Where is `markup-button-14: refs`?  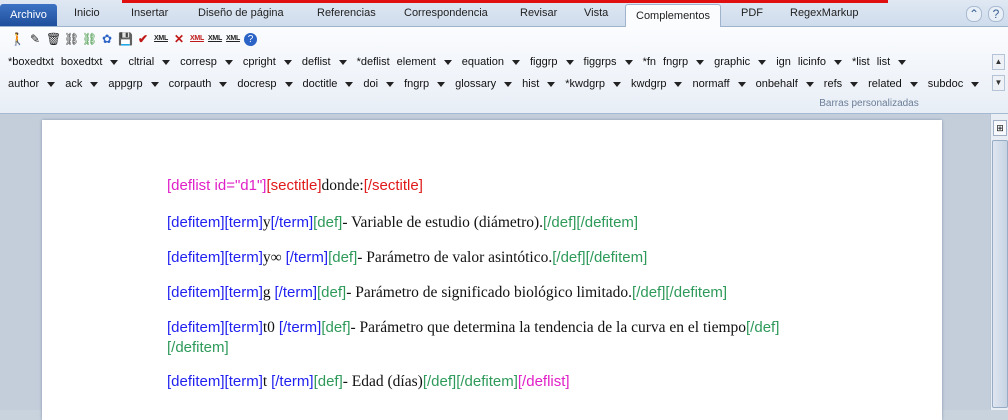
markup-button-14: refs is located at coordinates (833, 84).